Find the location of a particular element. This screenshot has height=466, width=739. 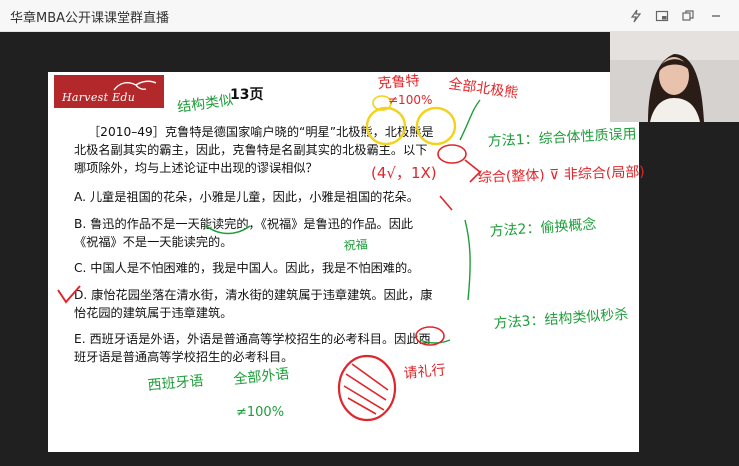

option-d-cont: 怡花园的建筑属于违章建筑。 is located at coordinates (153, 313).